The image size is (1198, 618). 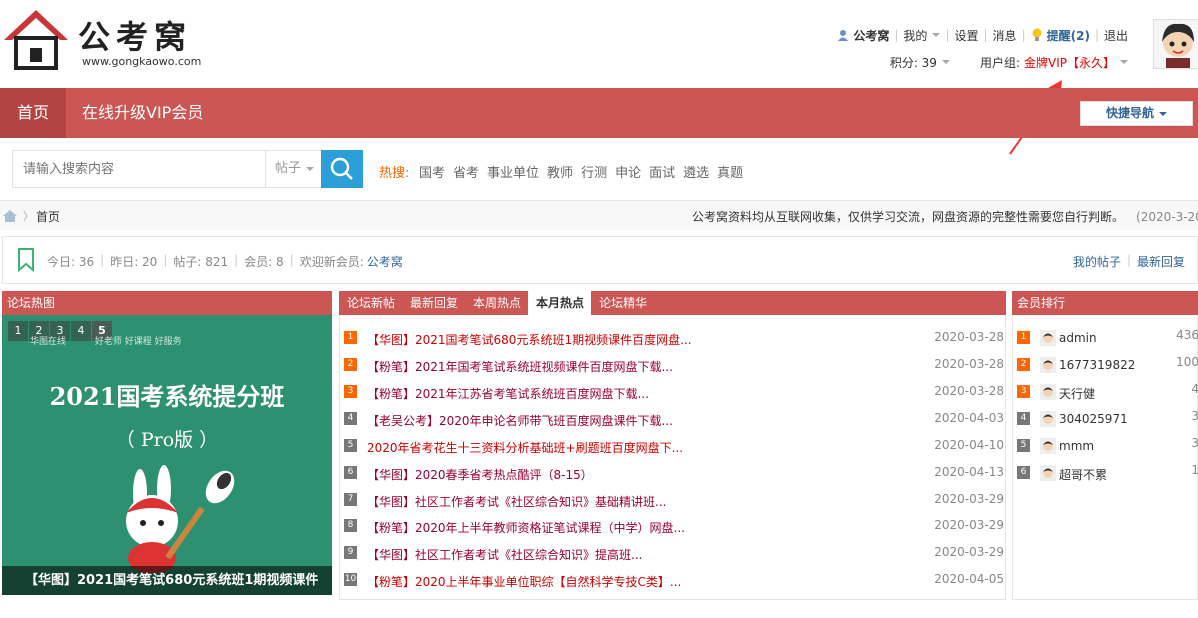 What do you see at coordinates (1078, 338) in the screenshot?
I see `member-name: admin` at bounding box center [1078, 338].